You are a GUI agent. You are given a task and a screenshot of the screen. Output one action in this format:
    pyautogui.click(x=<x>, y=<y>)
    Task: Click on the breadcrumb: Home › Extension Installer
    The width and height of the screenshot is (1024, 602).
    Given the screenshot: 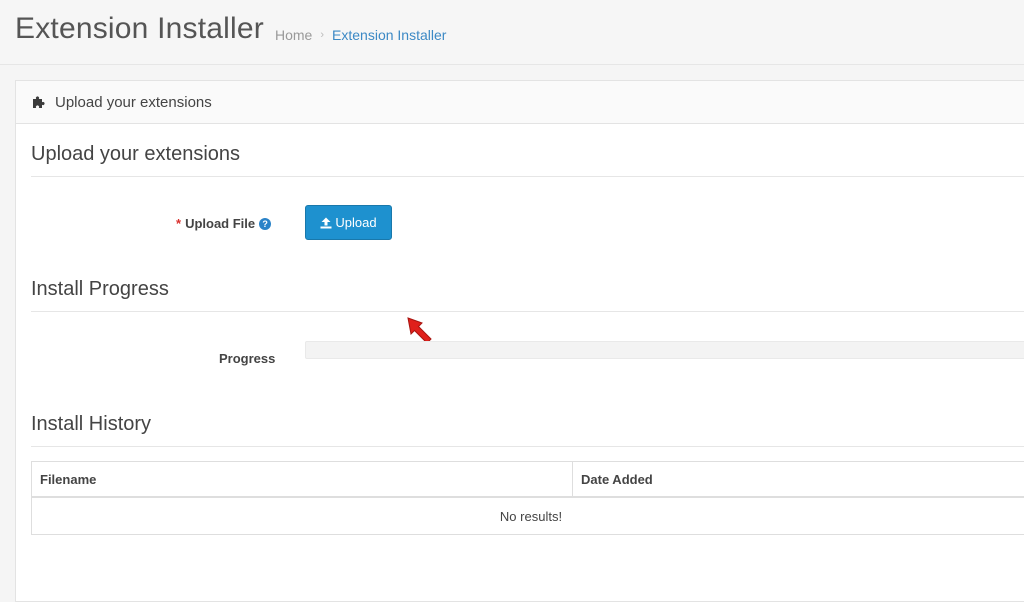 What is the action you would take?
    pyautogui.click(x=360, y=35)
    